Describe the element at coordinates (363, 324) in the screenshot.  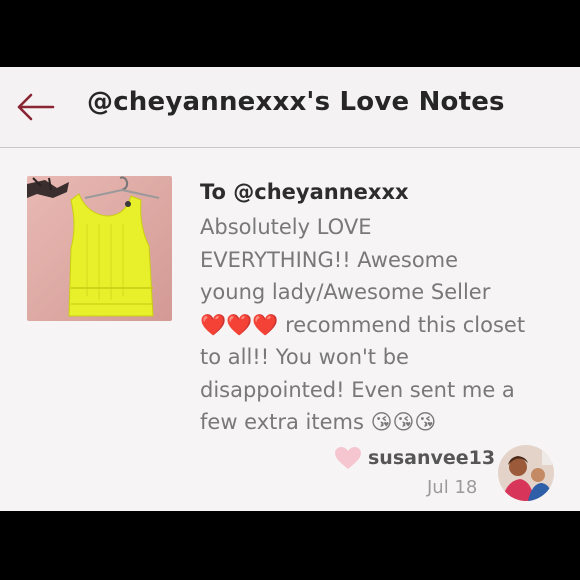
I see `note-line: ❤️❤️❤️ recommend this closet` at that location.